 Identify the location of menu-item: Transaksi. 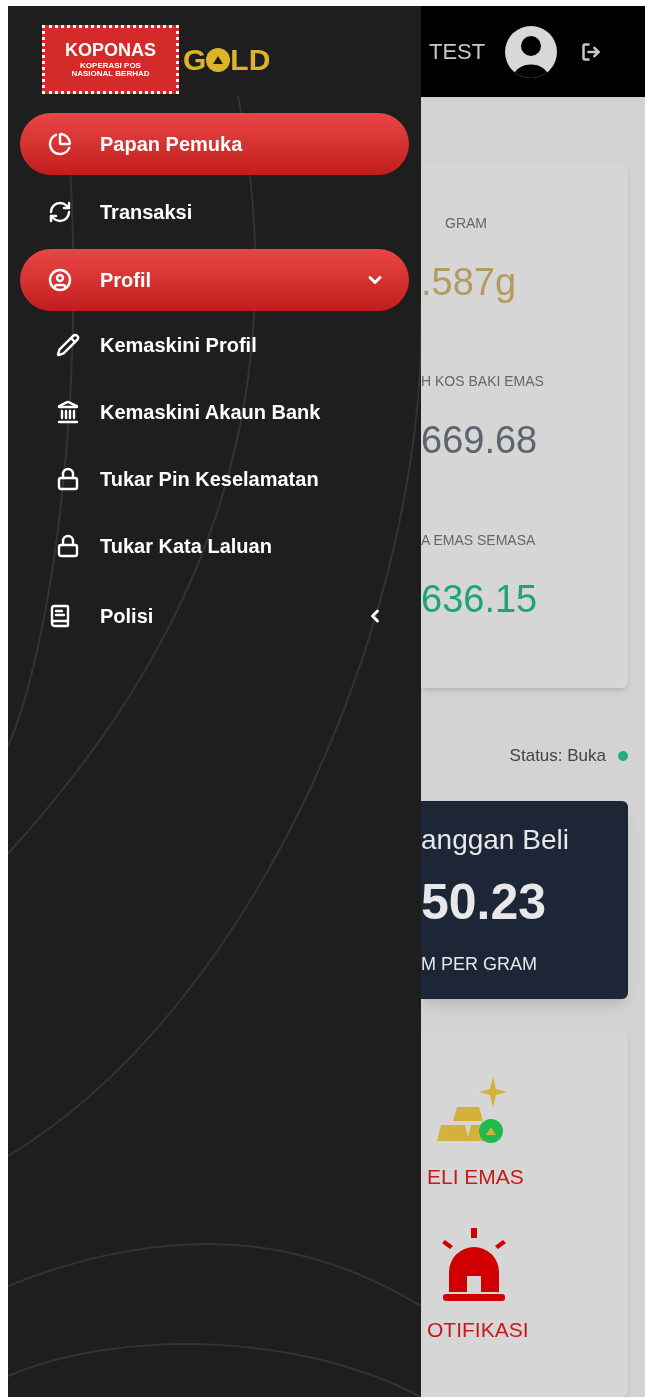
(214, 212).